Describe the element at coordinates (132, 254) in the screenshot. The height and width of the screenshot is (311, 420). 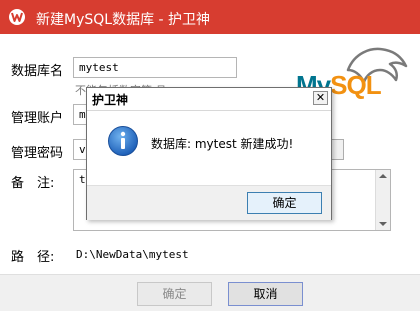
I see `path-value: D:\NewData\mytest` at that location.